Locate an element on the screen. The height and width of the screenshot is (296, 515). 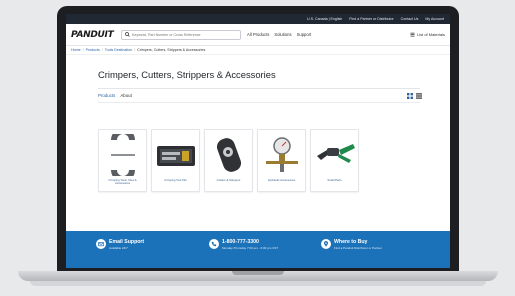
category-label: Crimping Tool Kits is located at coordinates (175, 180).